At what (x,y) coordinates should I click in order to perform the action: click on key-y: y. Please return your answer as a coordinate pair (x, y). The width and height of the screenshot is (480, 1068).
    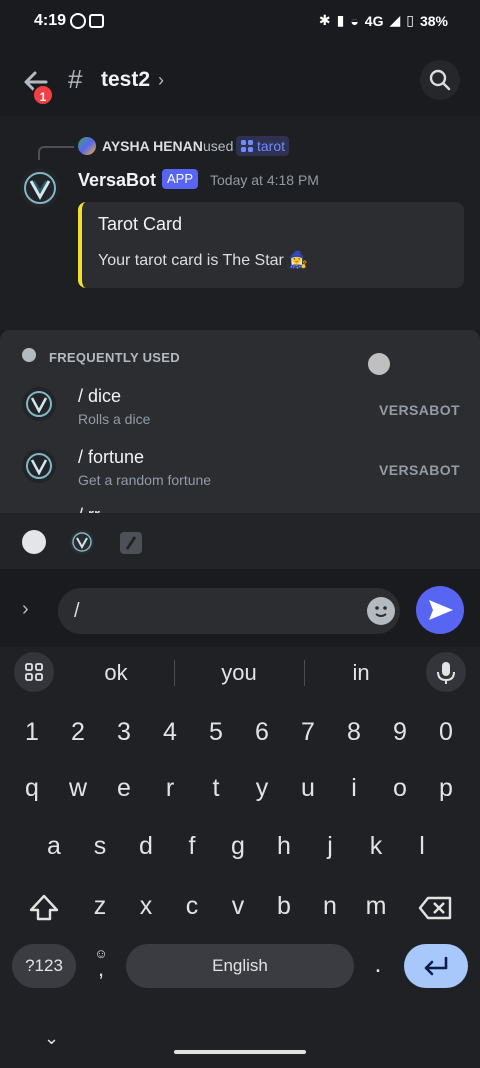
    Looking at the image, I should click on (262, 788).